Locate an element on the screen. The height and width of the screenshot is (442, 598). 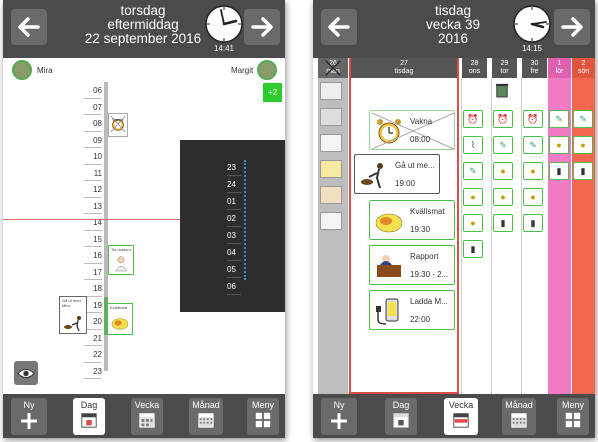
eye-icon is located at coordinates (26, 373).